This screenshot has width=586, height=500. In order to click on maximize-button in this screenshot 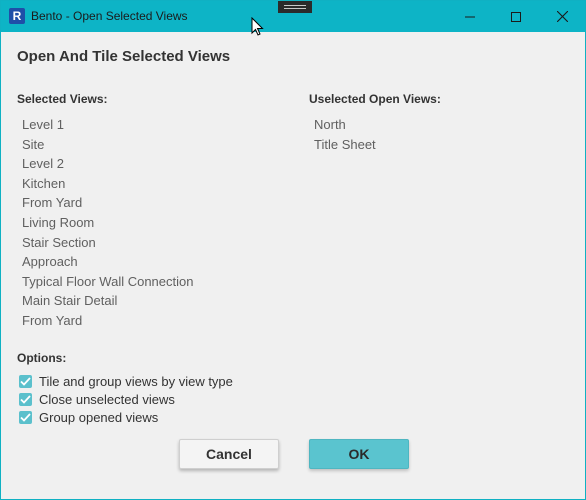, I will do `click(516, 16)`.